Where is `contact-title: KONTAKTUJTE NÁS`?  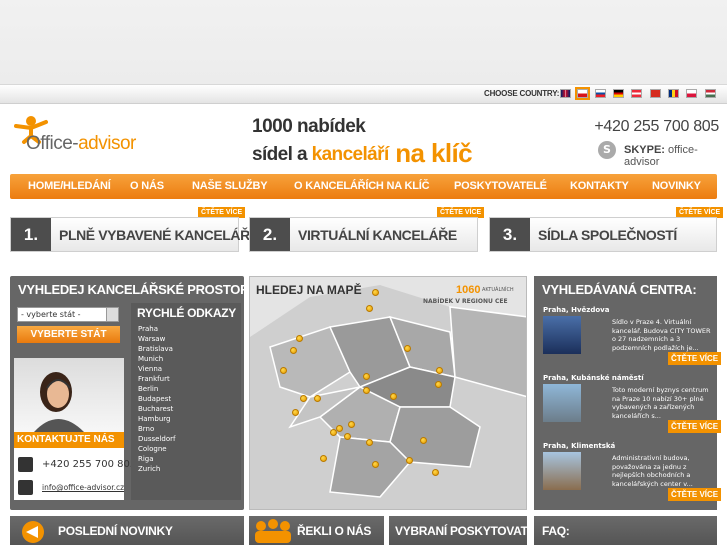
contact-title: KONTAKTUJTE NÁS is located at coordinates (69, 440).